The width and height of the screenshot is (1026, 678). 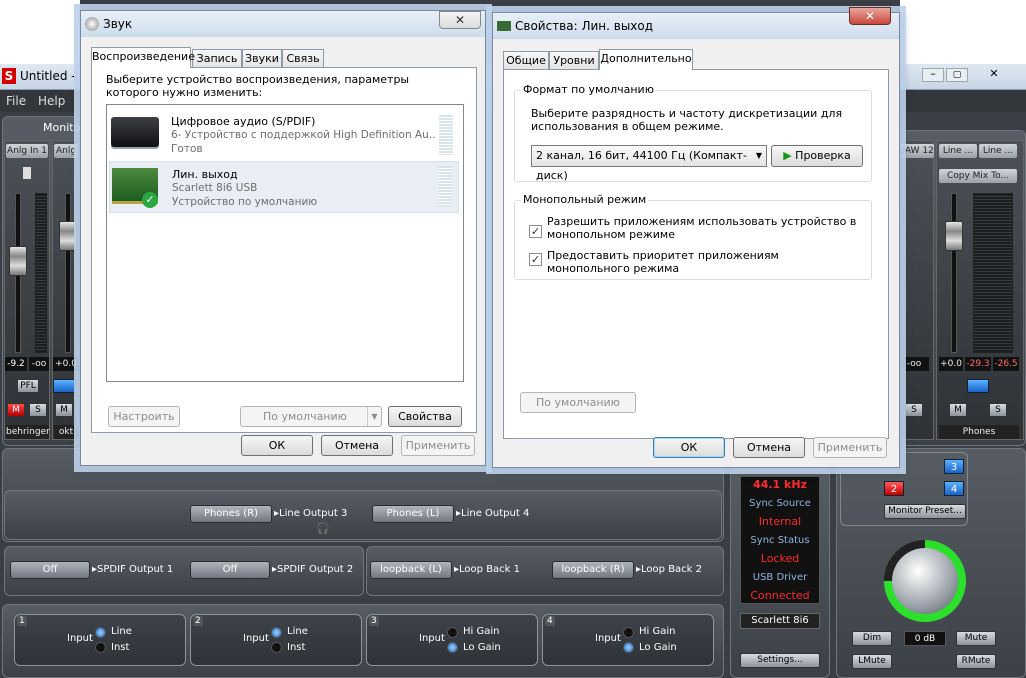 I want to click on channel-name: behringer, so click(x=28, y=432).